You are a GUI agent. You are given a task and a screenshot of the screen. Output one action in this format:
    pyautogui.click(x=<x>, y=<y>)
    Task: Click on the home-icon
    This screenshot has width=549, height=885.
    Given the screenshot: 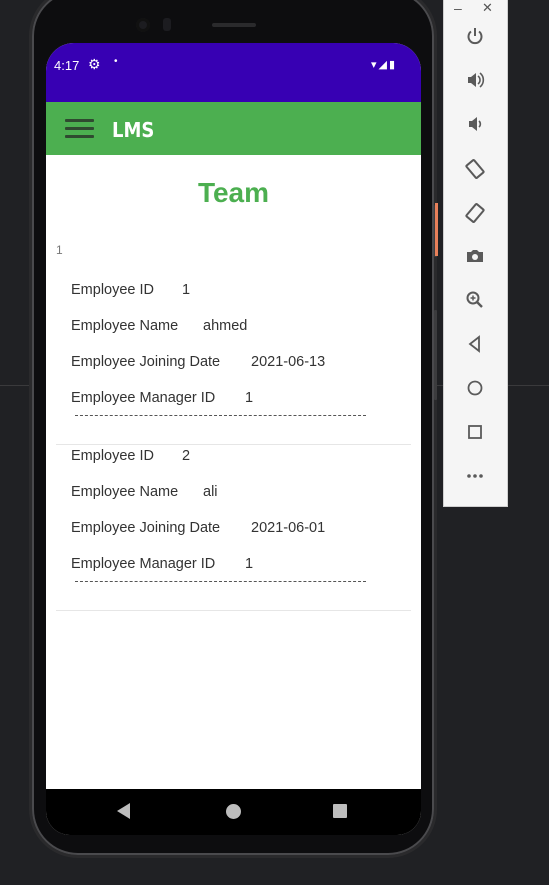 What is the action you would take?
    pyautogui.click(x=475, y=392)
    